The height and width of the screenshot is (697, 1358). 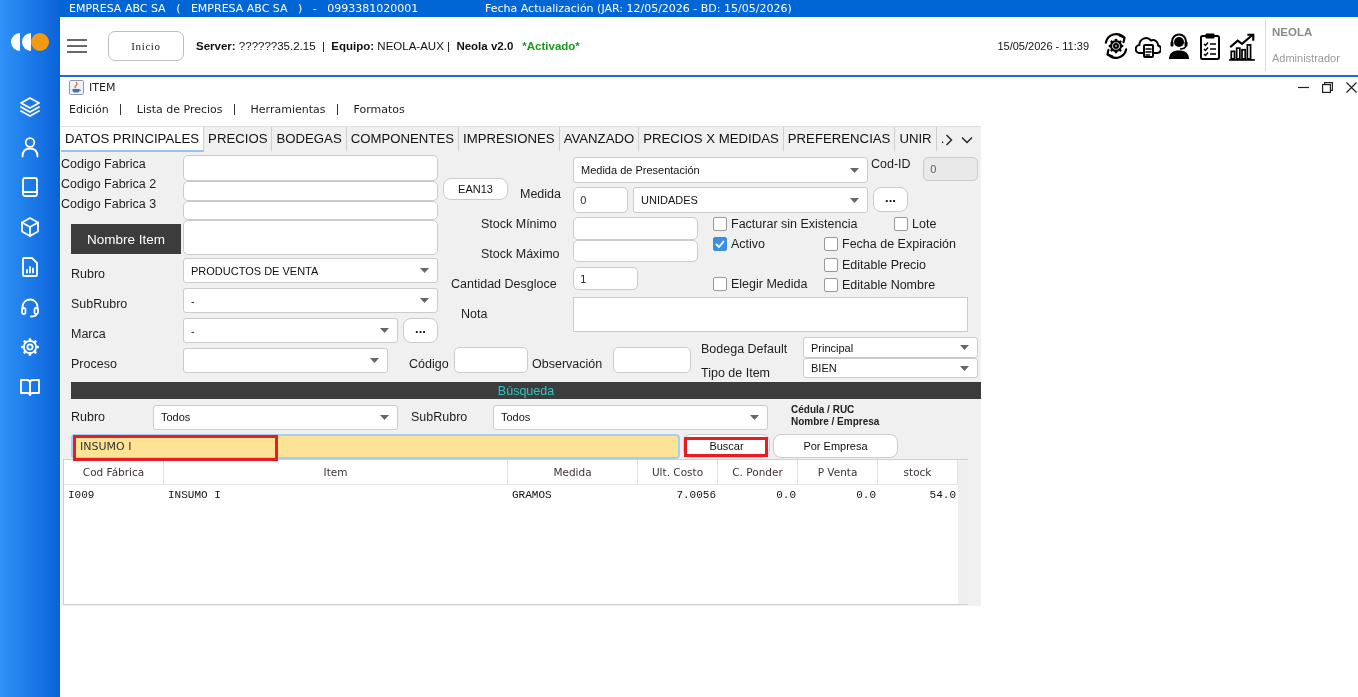 I want to click on restore-icon, so click(x=1327, y=87).